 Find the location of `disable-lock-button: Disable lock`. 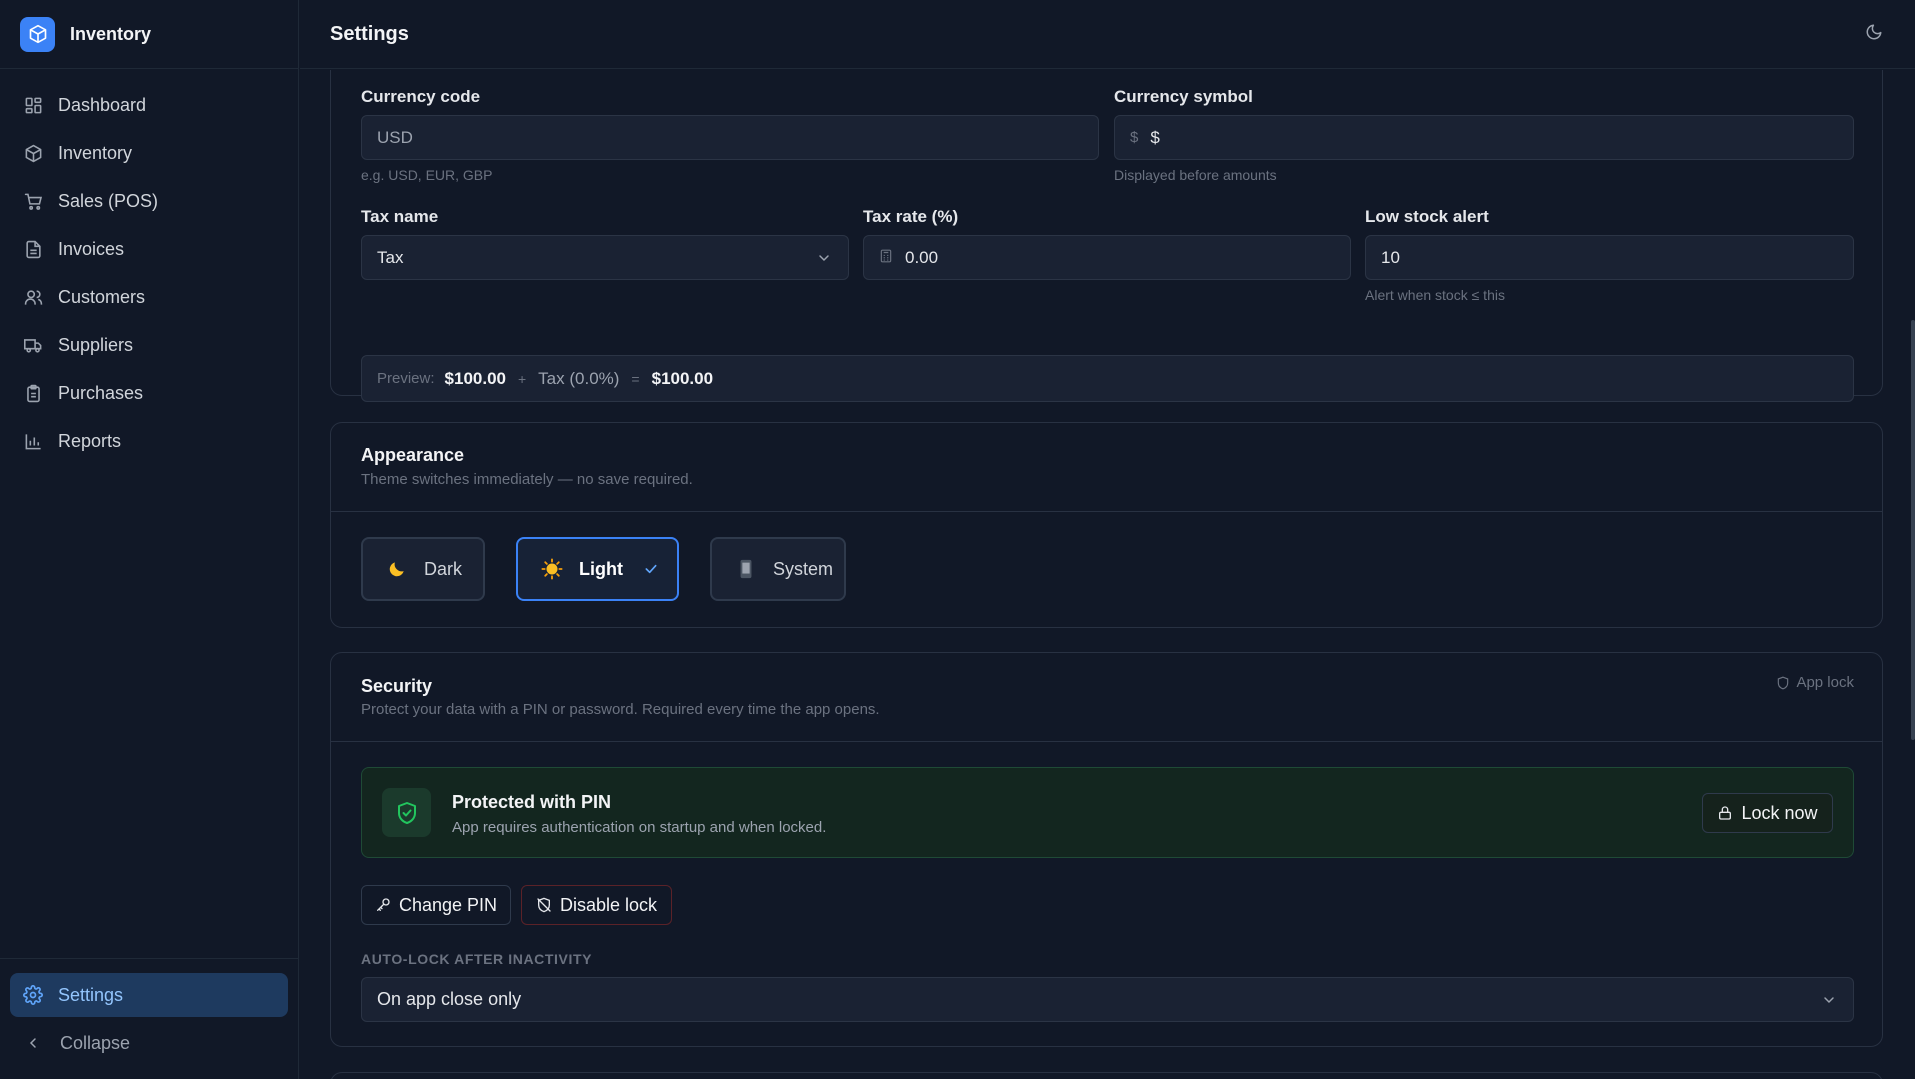

disable-lock-button: Disable lock is located at coordinates (596, 905).